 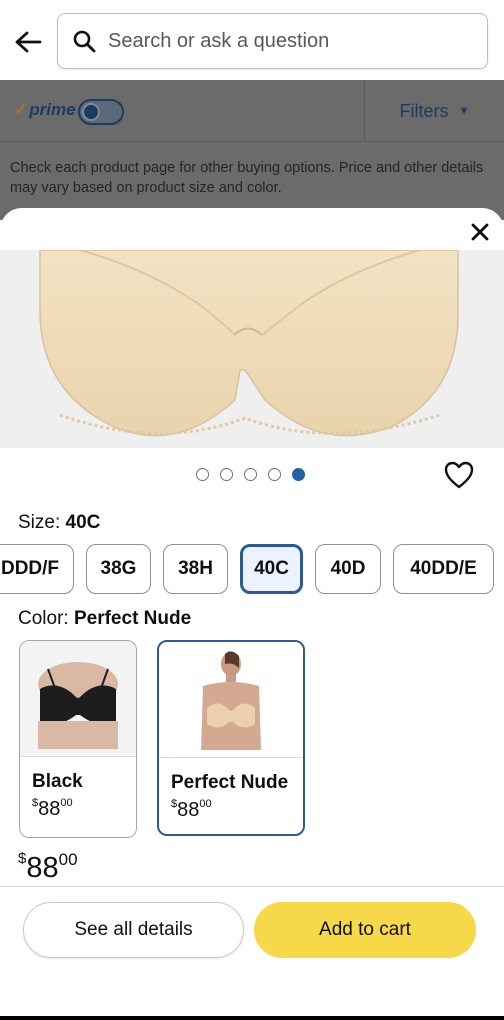 I want to click on prime-logo: ✓prime, so click(x=45, y=109).